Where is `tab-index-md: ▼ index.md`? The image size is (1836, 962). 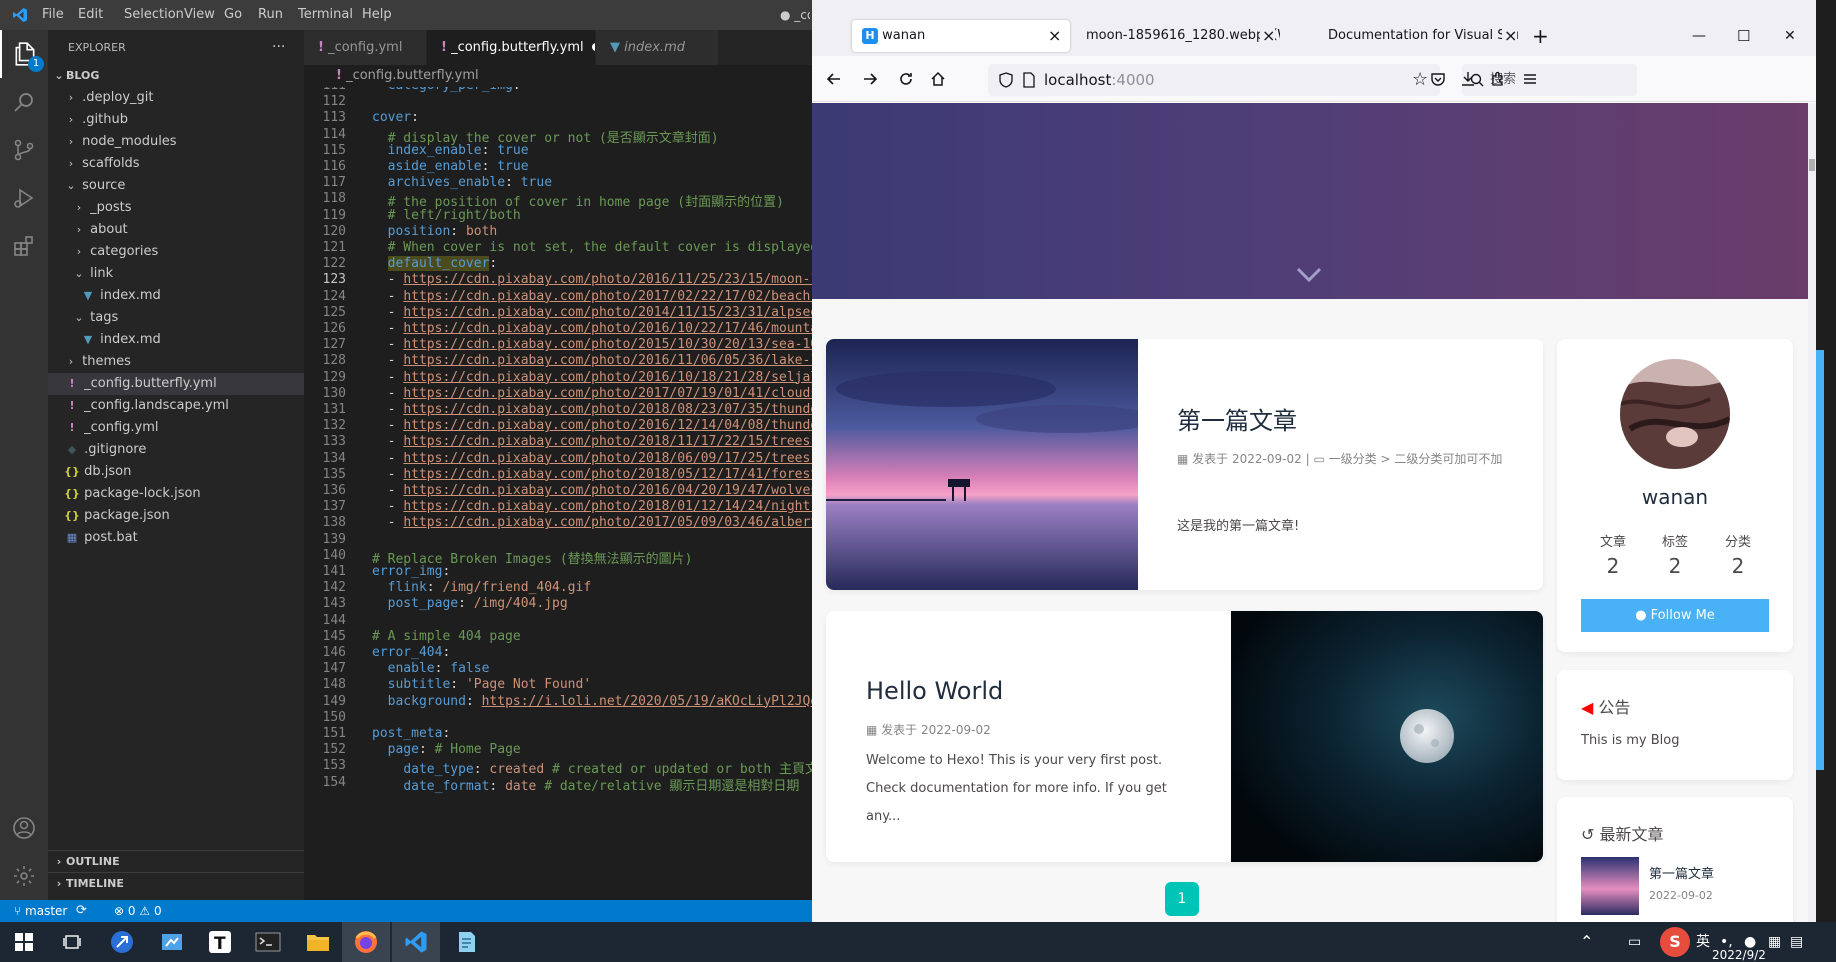 tab-index-md: ▼ index.md is located at coordinates (657, 47).